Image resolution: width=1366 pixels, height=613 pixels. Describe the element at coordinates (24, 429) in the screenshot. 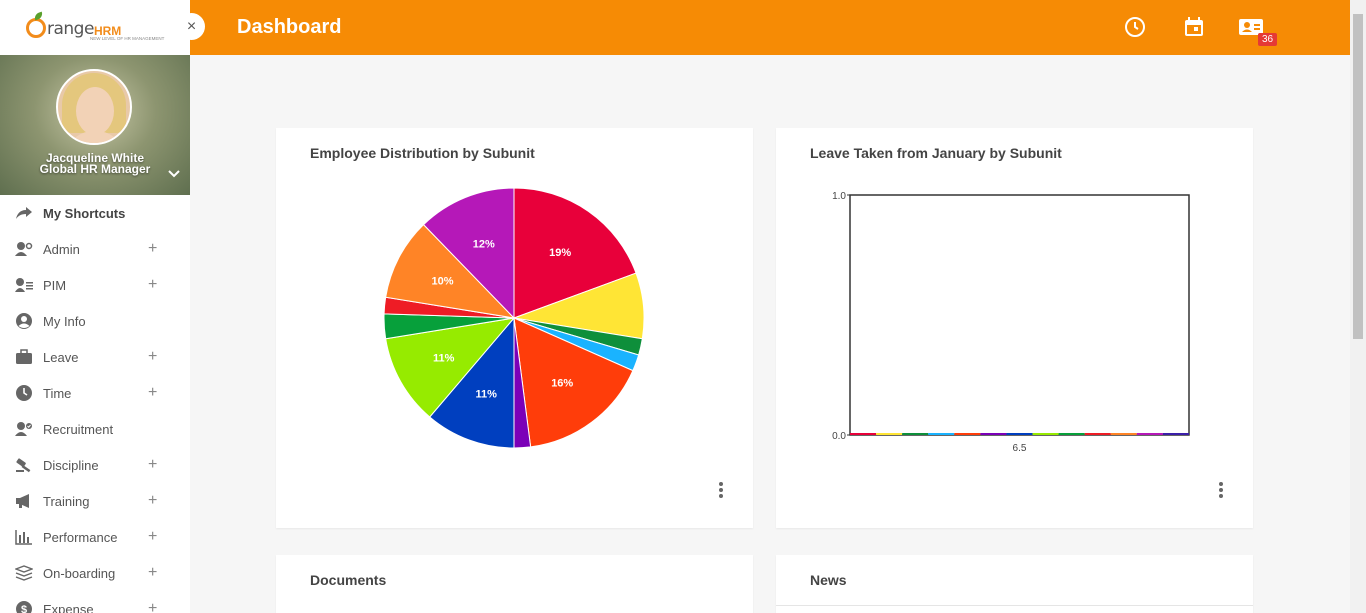

I see `user-check-icon` at that location.